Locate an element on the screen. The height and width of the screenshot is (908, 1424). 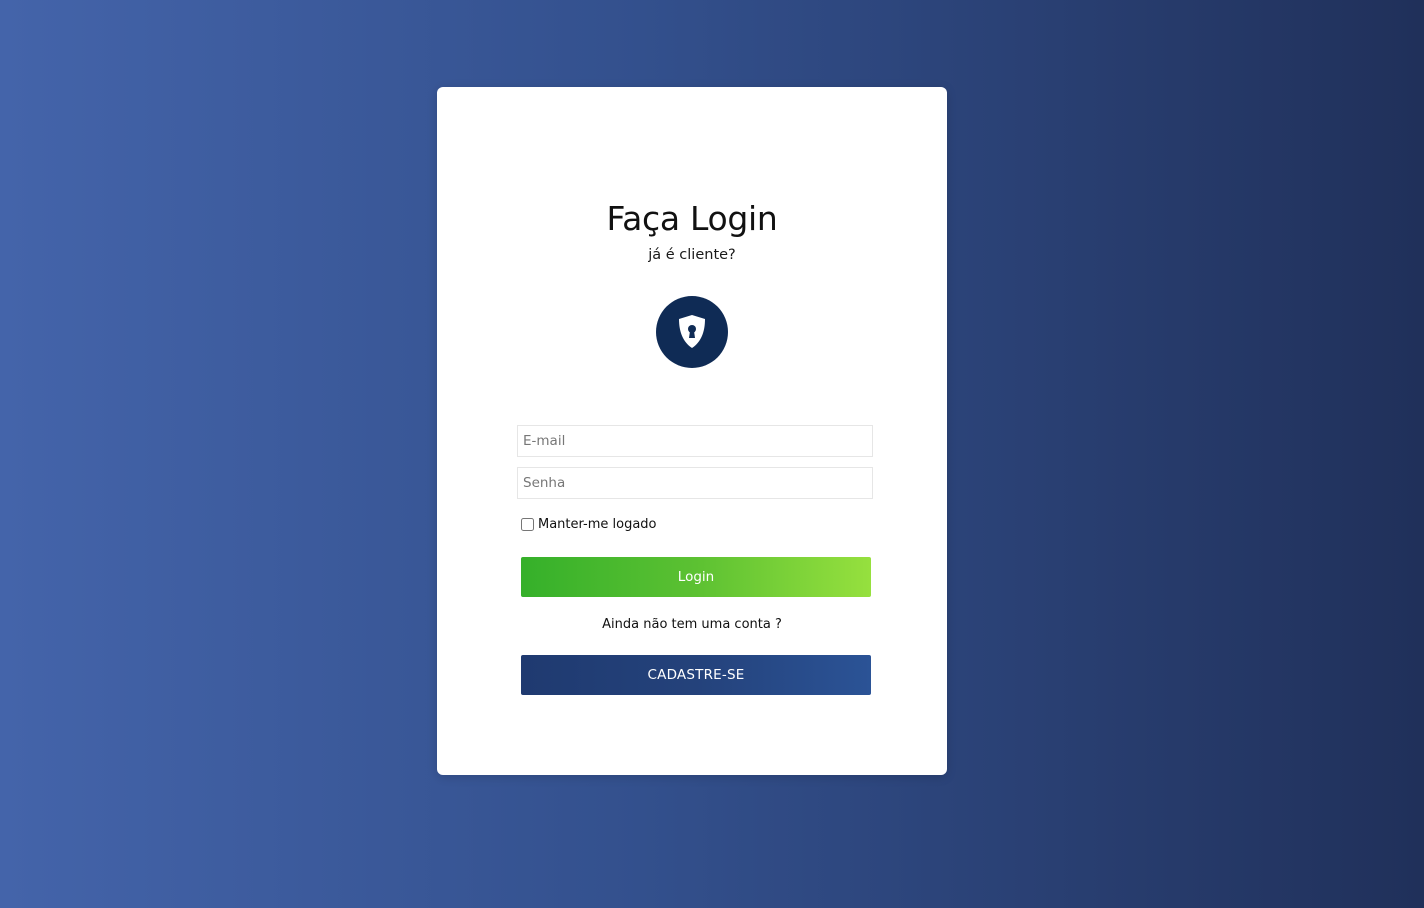
password-field is located at coordinates (695, 483).